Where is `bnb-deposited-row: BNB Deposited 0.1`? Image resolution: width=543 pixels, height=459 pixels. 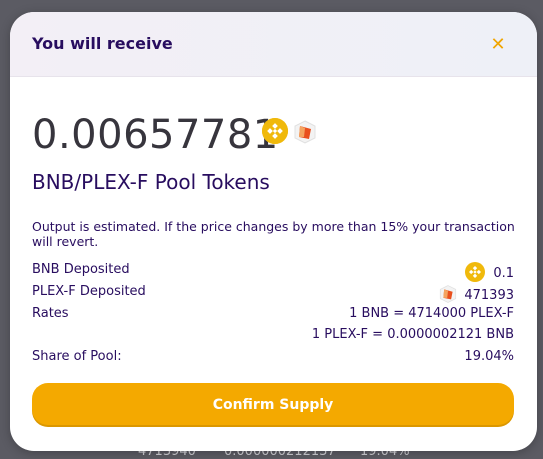
bnb-deposited-row: BNB Deposited 0.1 is located at coordinates (273, 272).